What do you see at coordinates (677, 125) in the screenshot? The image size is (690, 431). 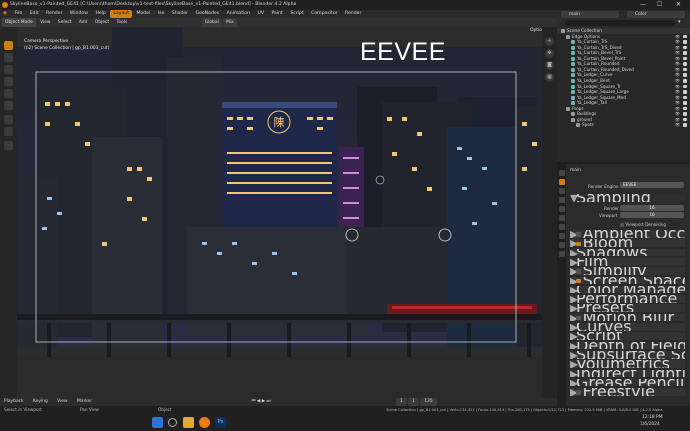 I see `visibility-eye-icon: 👁` at bounding box center [677, 125].